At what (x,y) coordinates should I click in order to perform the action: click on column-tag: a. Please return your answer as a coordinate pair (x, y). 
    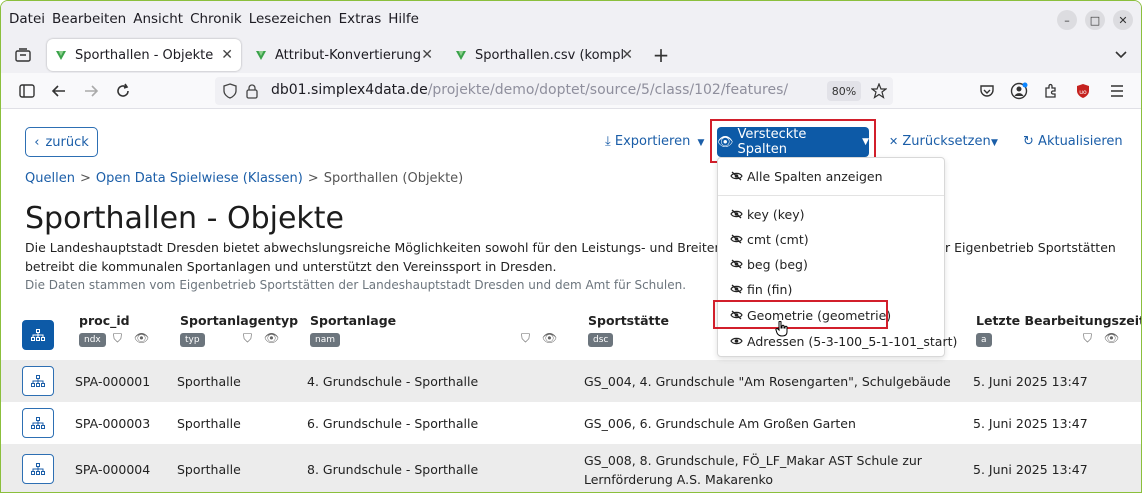
    Looking at the image, I should click on (984, 340).